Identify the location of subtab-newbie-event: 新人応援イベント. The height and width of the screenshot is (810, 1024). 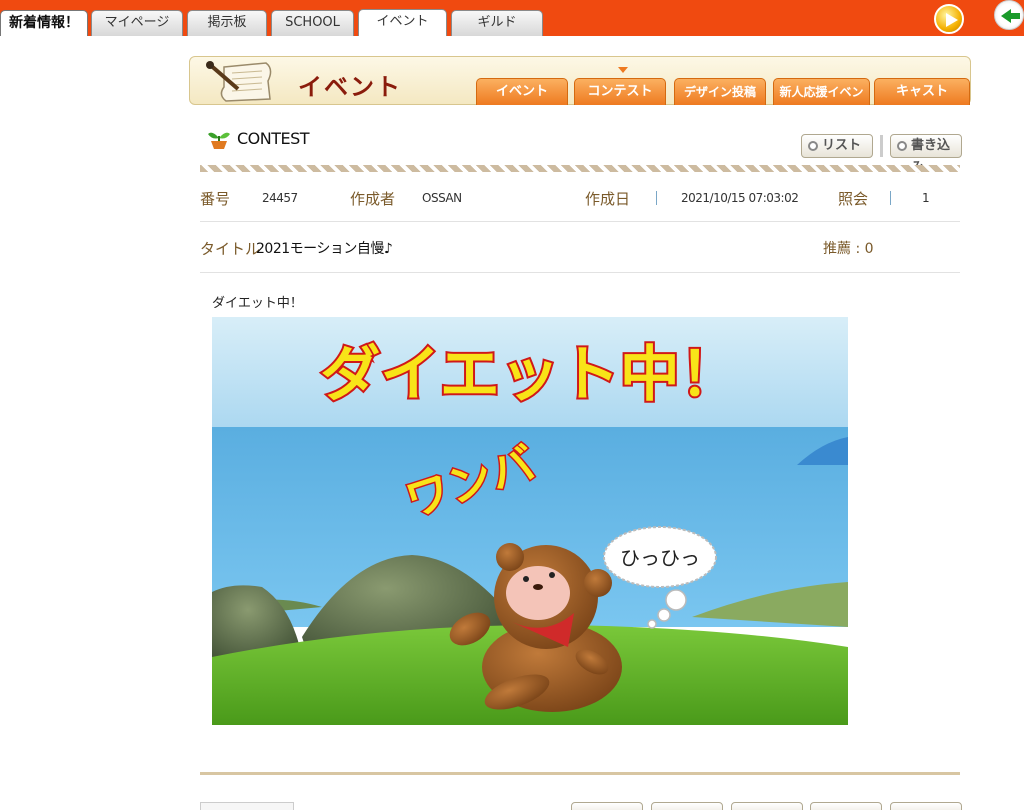
(821, 101).